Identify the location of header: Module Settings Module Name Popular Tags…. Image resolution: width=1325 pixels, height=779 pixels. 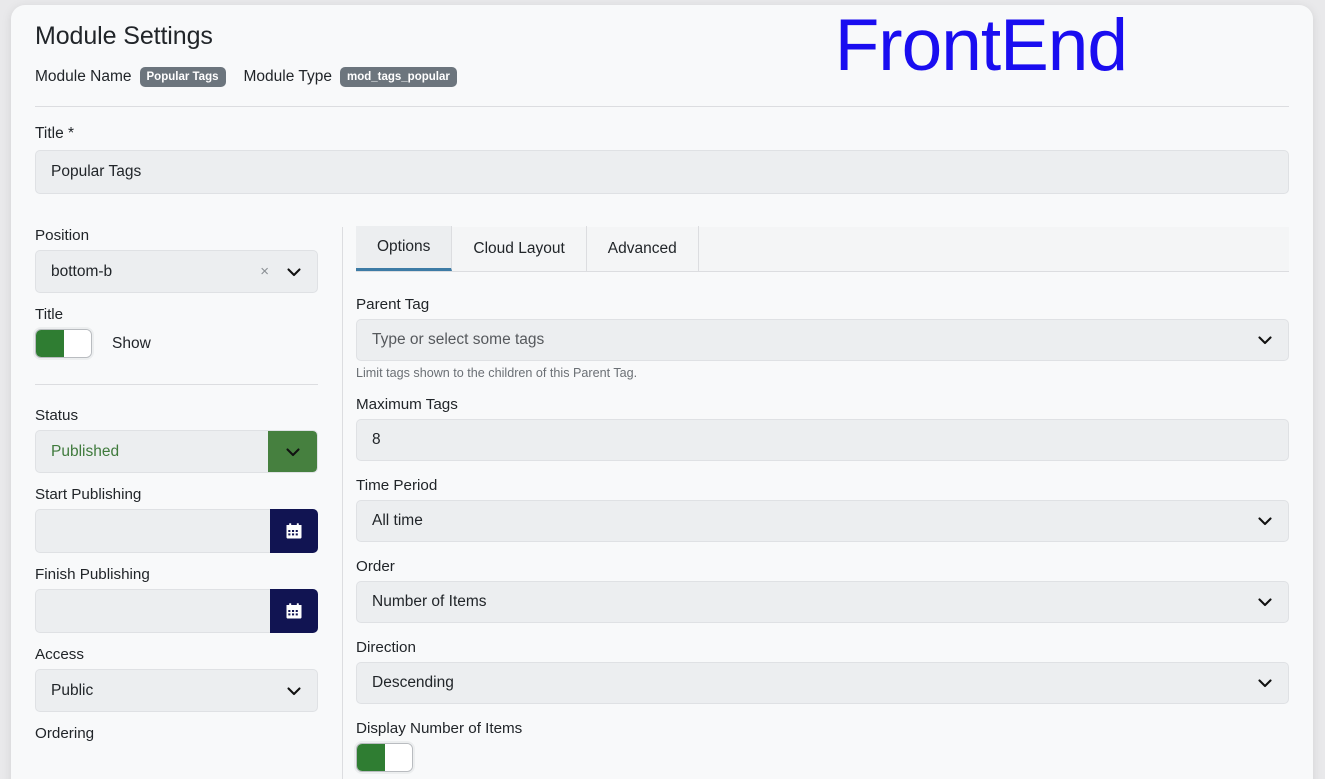
(662, 56).